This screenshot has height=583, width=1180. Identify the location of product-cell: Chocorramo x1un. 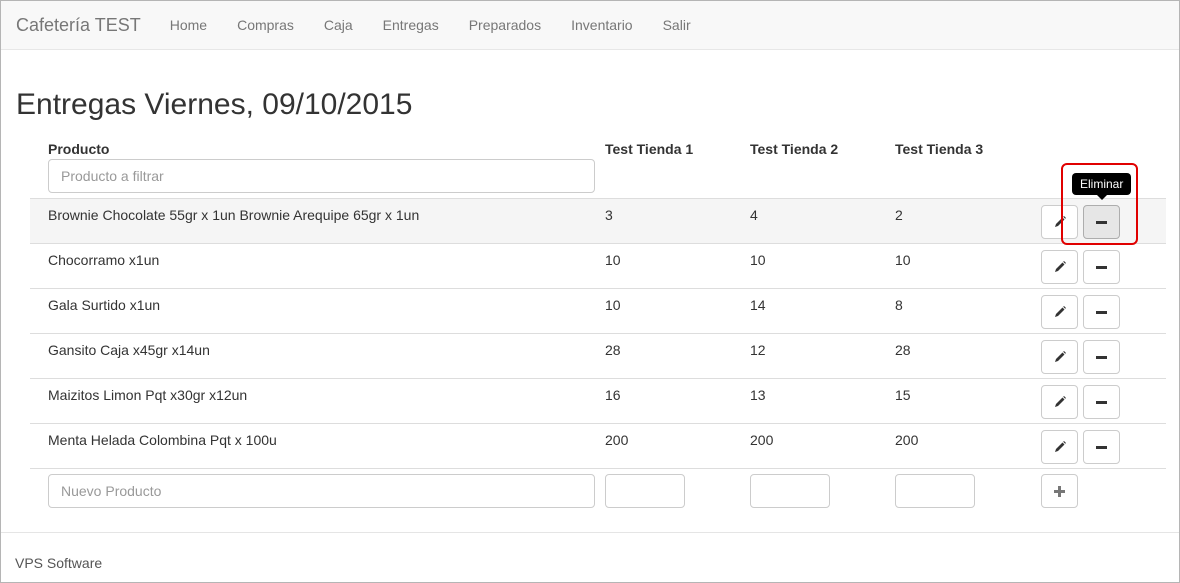
(104, 260).